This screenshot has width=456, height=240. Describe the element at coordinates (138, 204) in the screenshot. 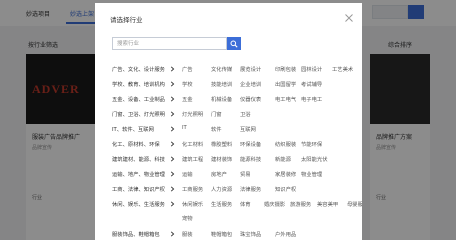

I see `category-name: 休闲、娱乐、生活服务` at that location.